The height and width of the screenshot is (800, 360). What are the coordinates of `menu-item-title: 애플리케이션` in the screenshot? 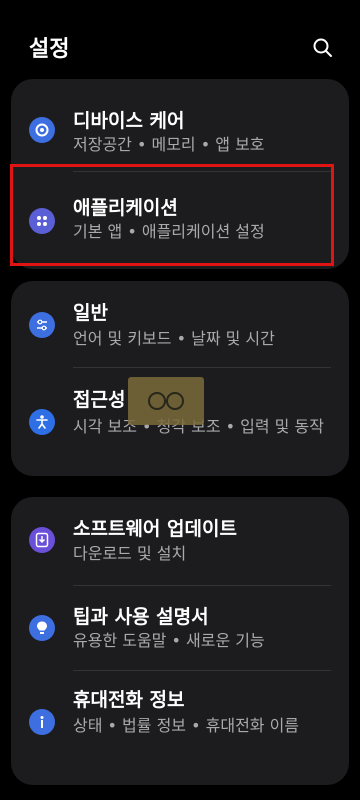 It's located at (125, 208).